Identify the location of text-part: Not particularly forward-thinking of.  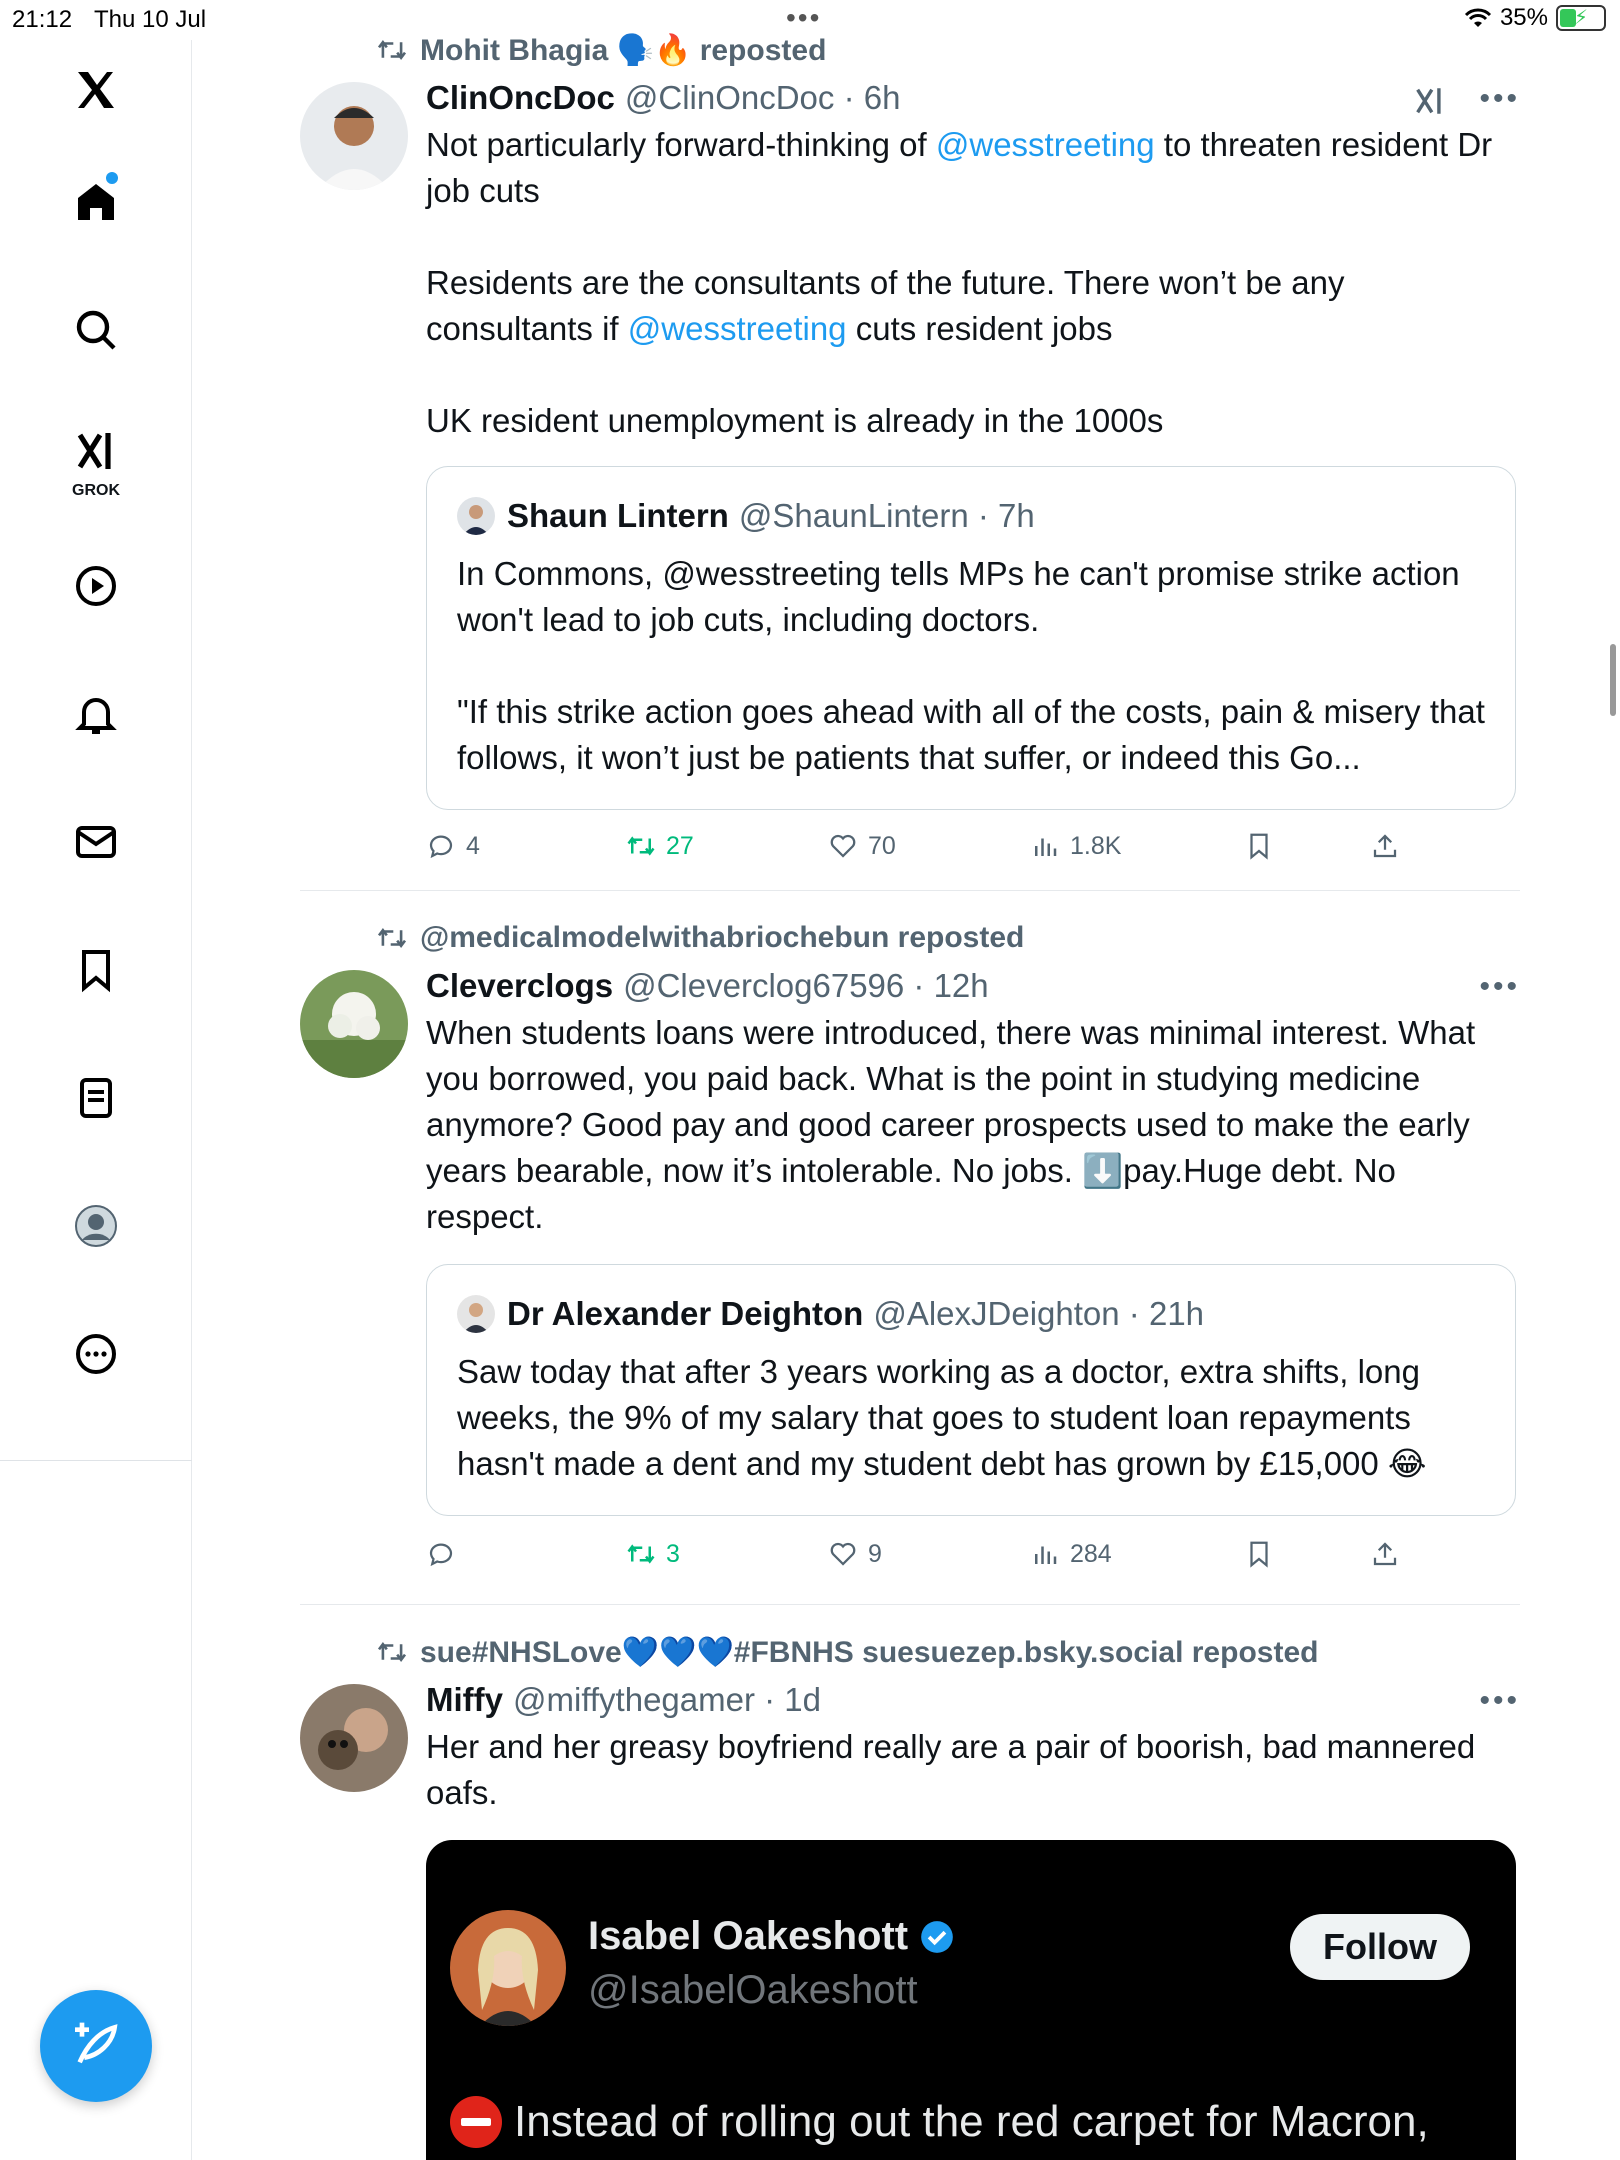
(681, 144).